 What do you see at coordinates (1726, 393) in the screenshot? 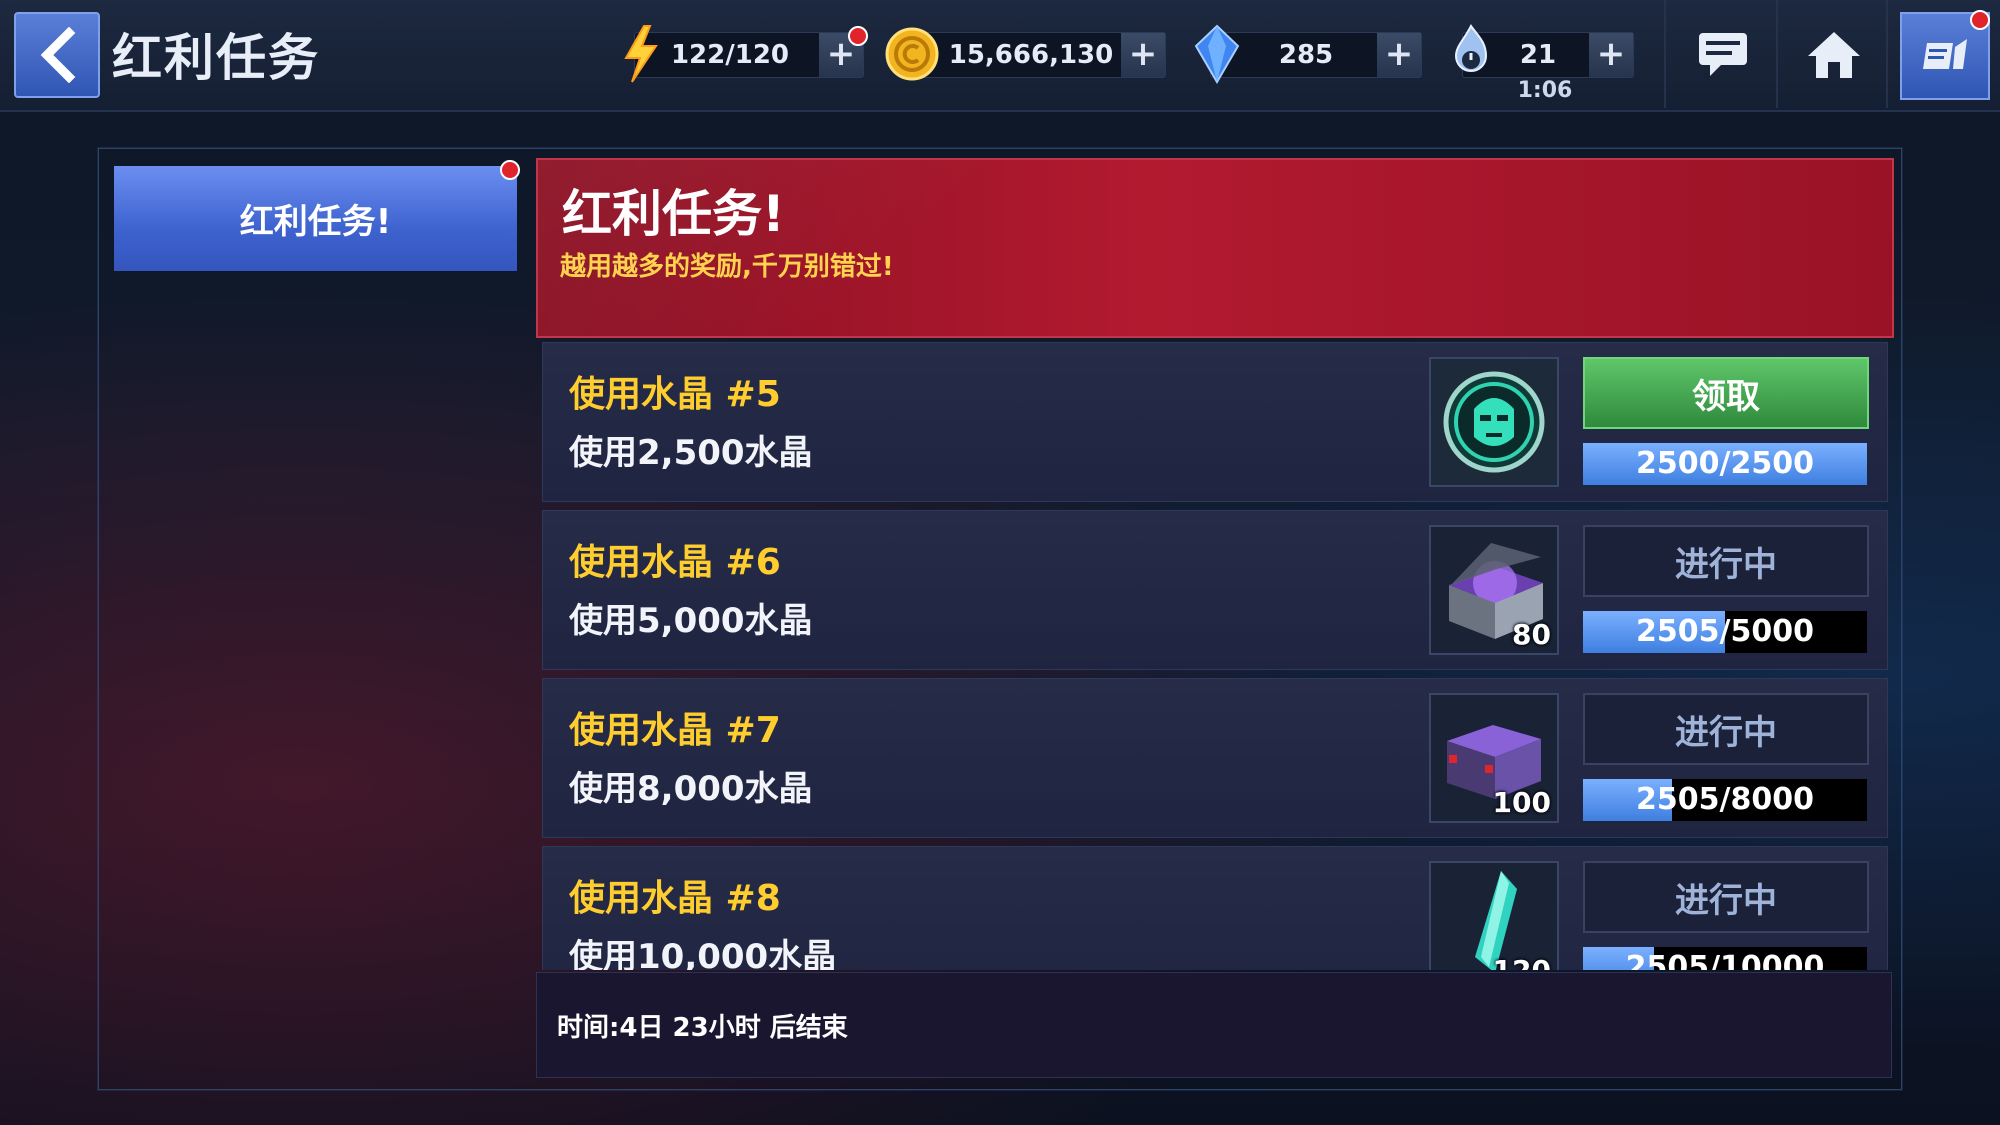
I see `claim-button: 领取` at bounding box center [1726, 393].